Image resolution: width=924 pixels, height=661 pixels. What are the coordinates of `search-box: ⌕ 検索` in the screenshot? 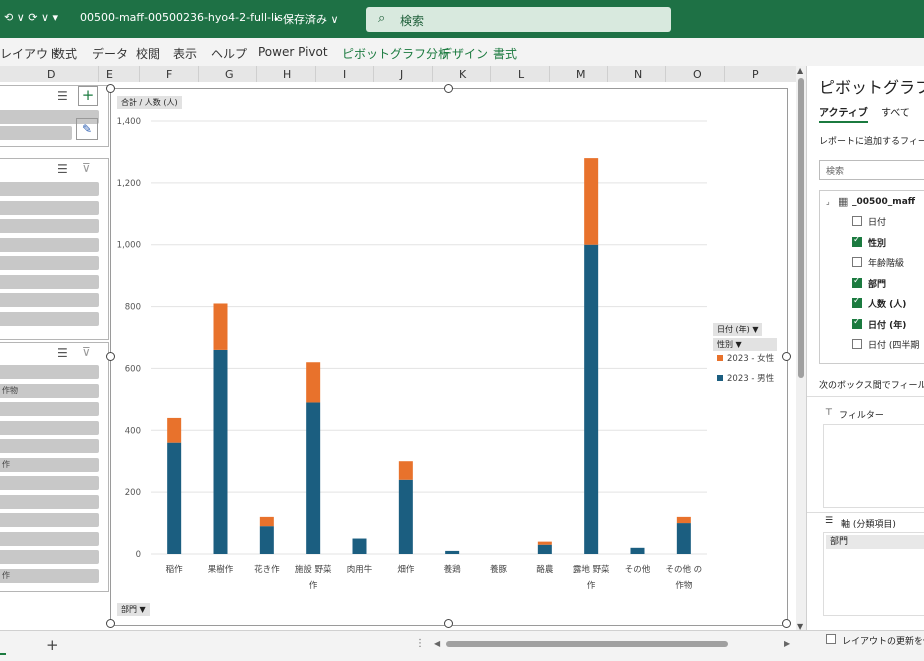 It's located at (518, 19).